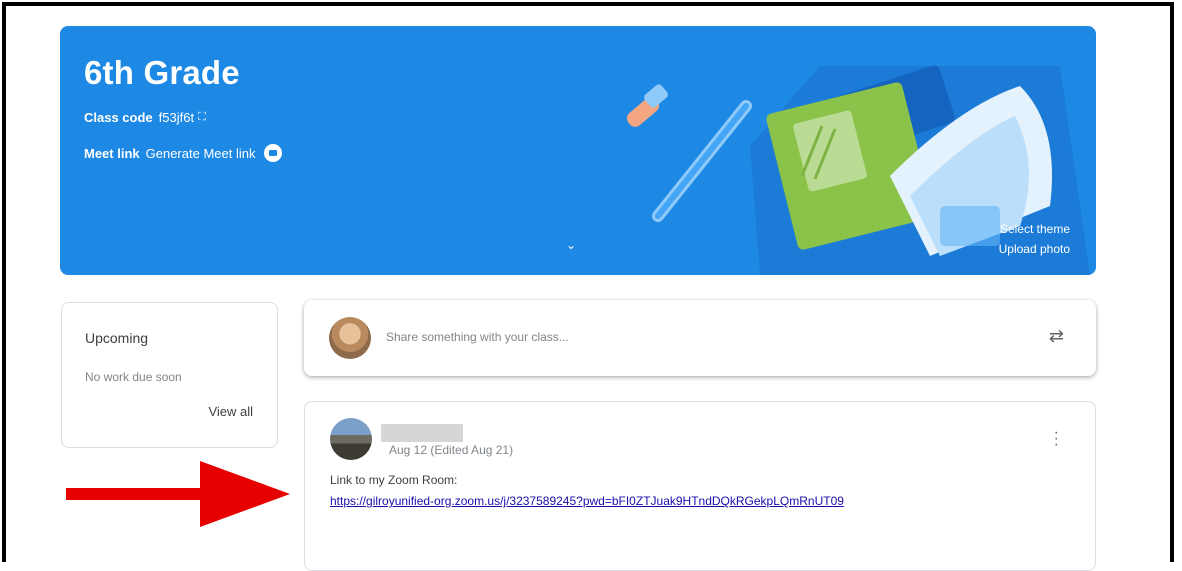 Image resolution: width=1182 pixels, height=571 pixels. I want to click on share-box: Share something with your class... ⇄, so click(700, 338).